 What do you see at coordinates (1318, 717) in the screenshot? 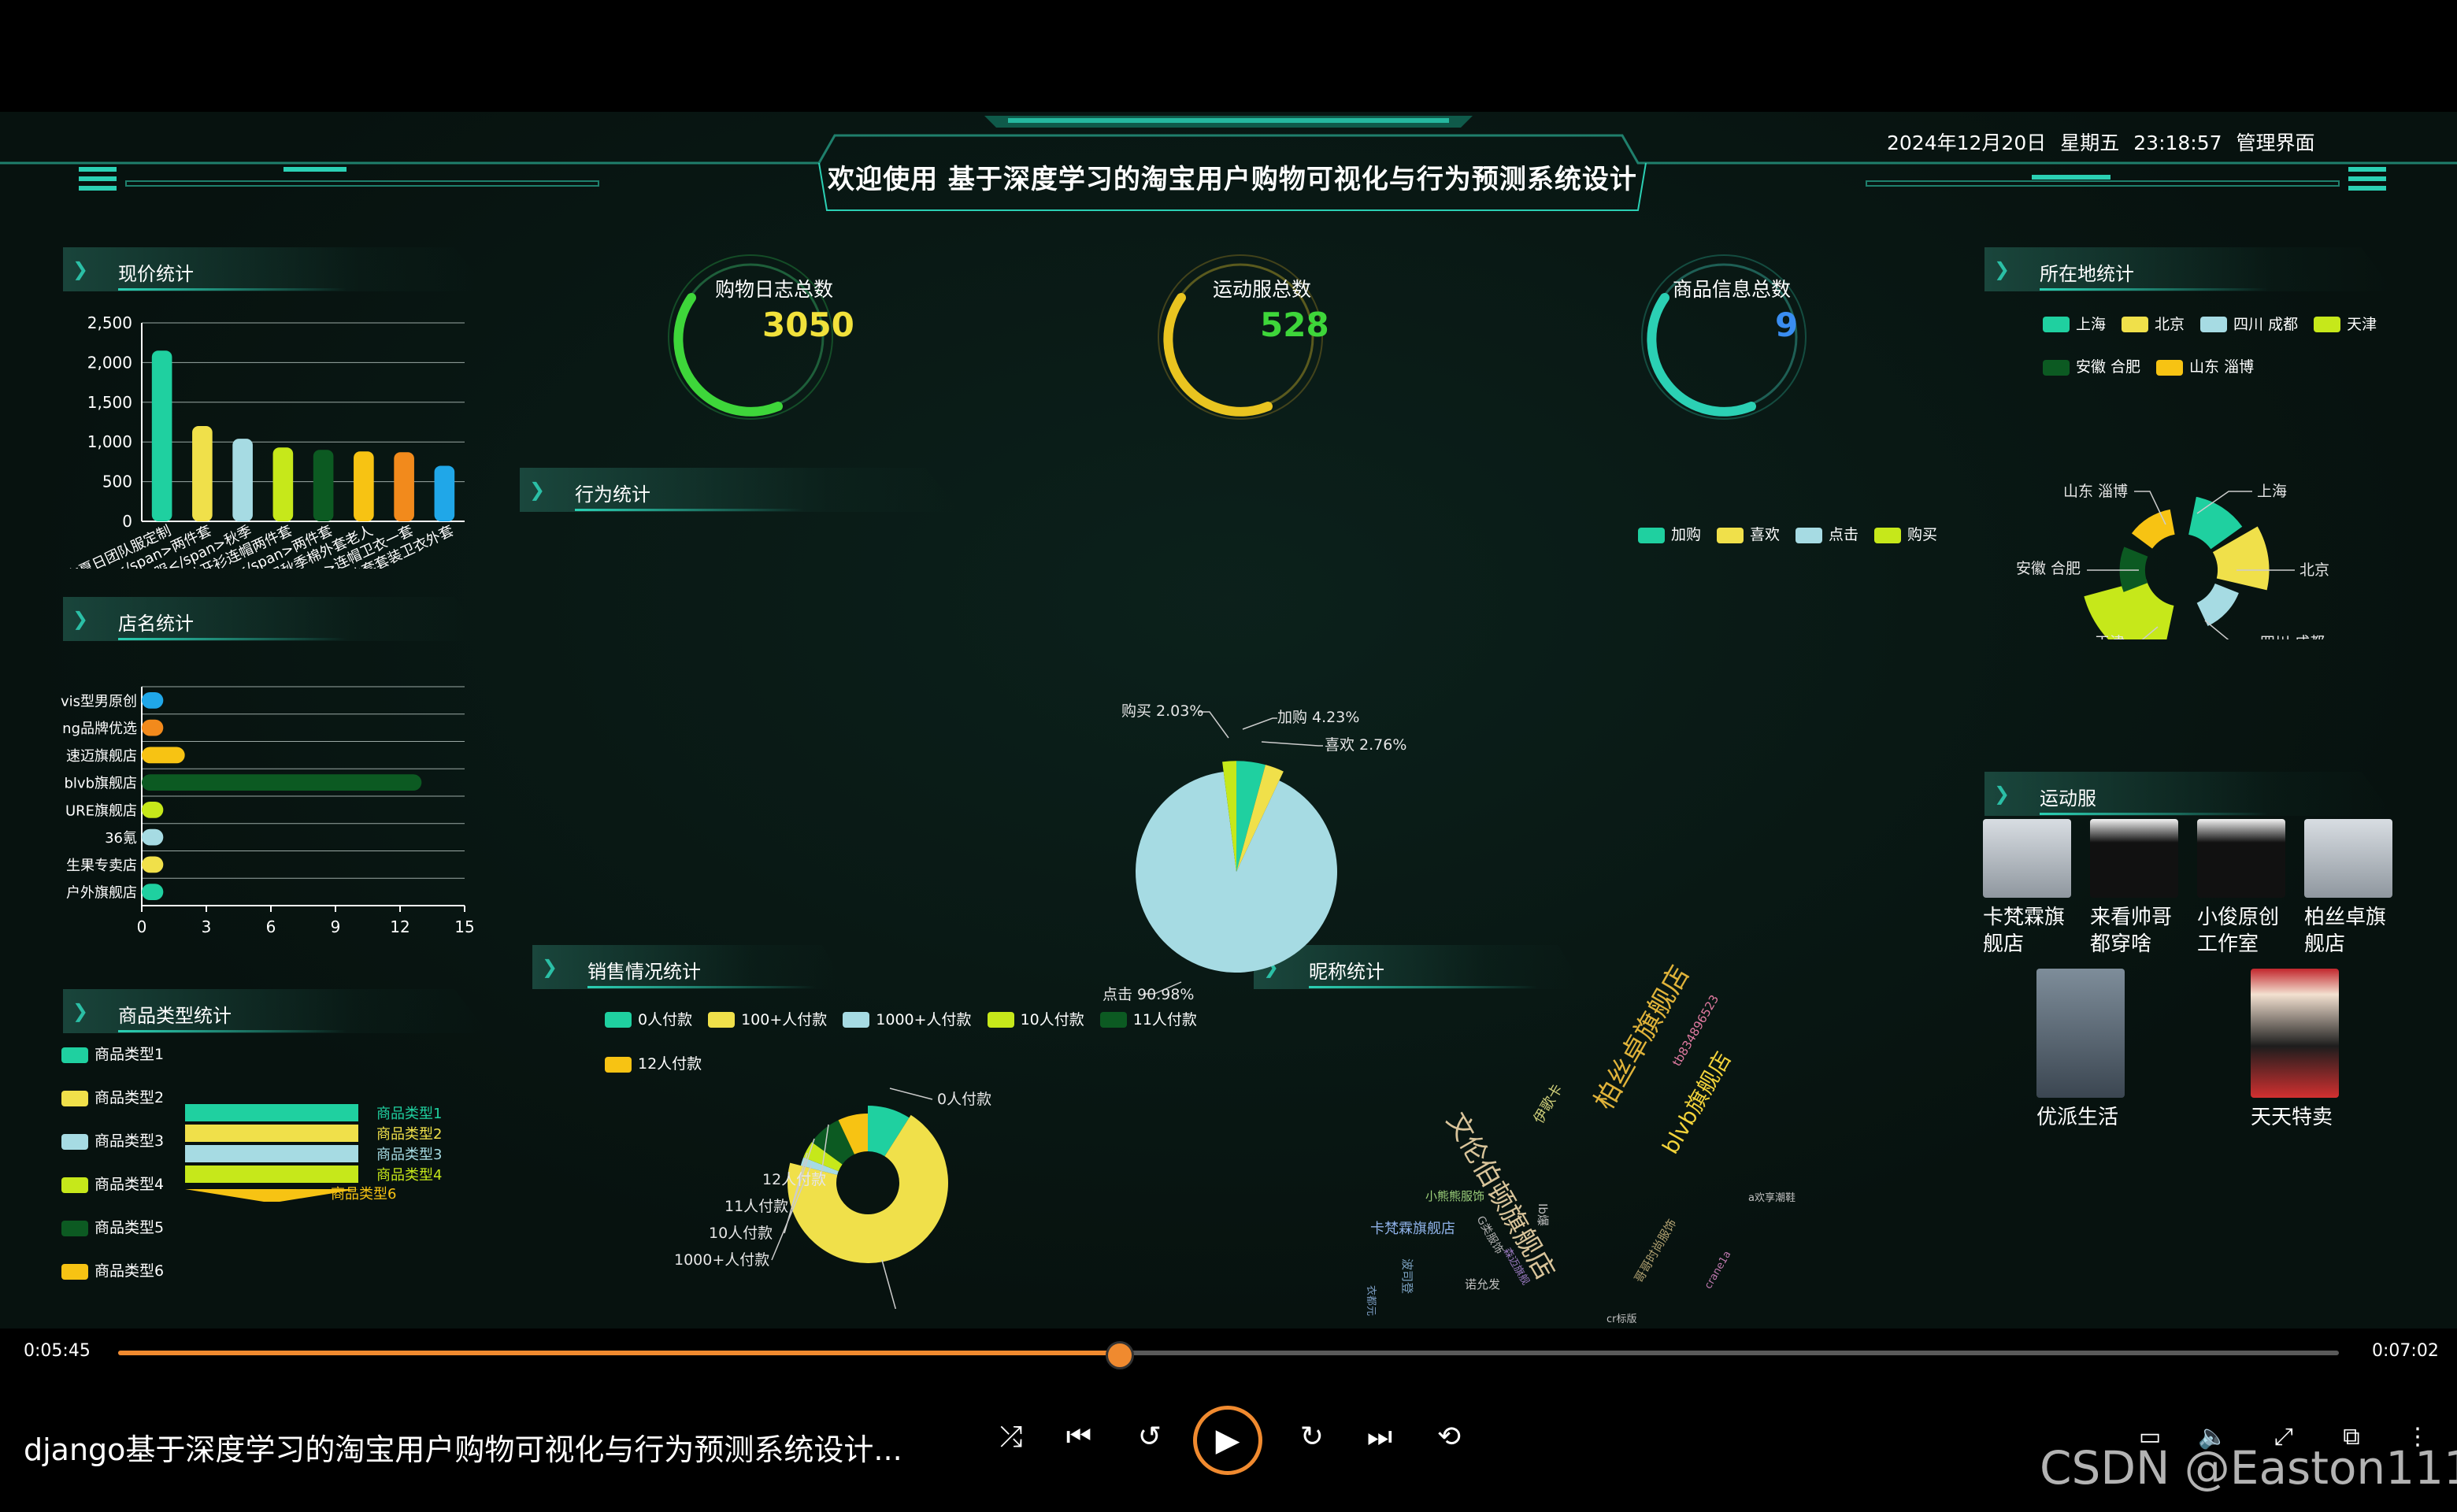
I see `pie-label: 加购 4.23%` at bounding box center [1318, 717].